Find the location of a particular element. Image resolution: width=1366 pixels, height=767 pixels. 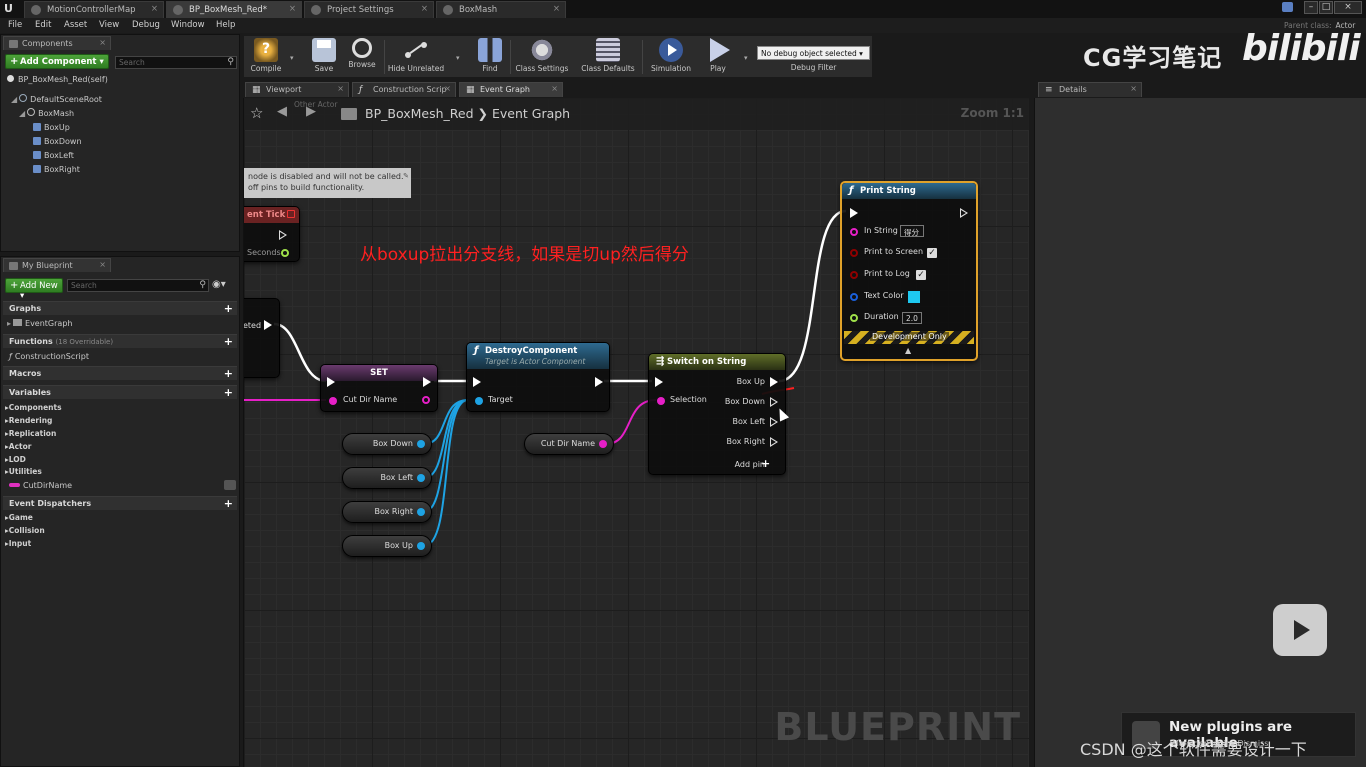

box-right-get-node: Box Right is located at coordinates (387, 512).